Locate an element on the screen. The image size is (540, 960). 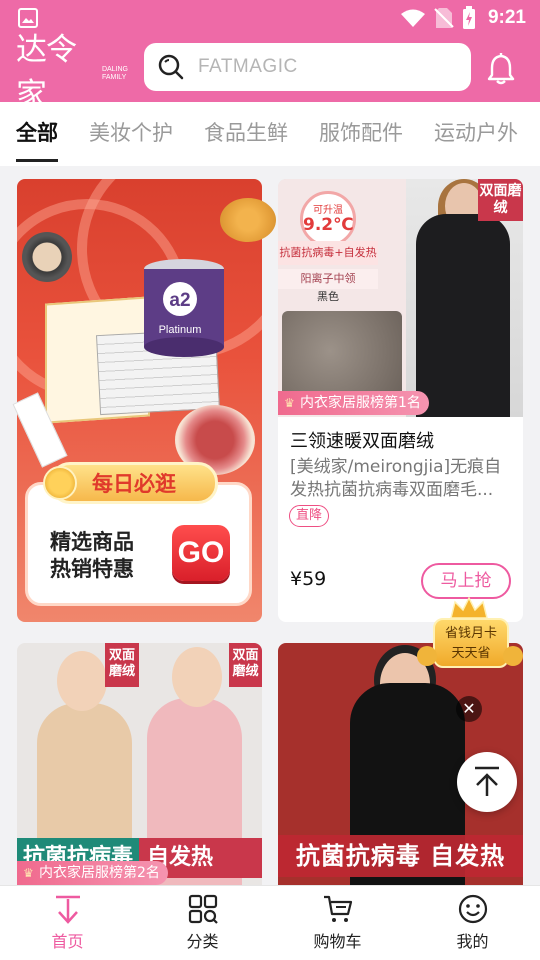
no-sim-icon is located at coordinates (444, 18).